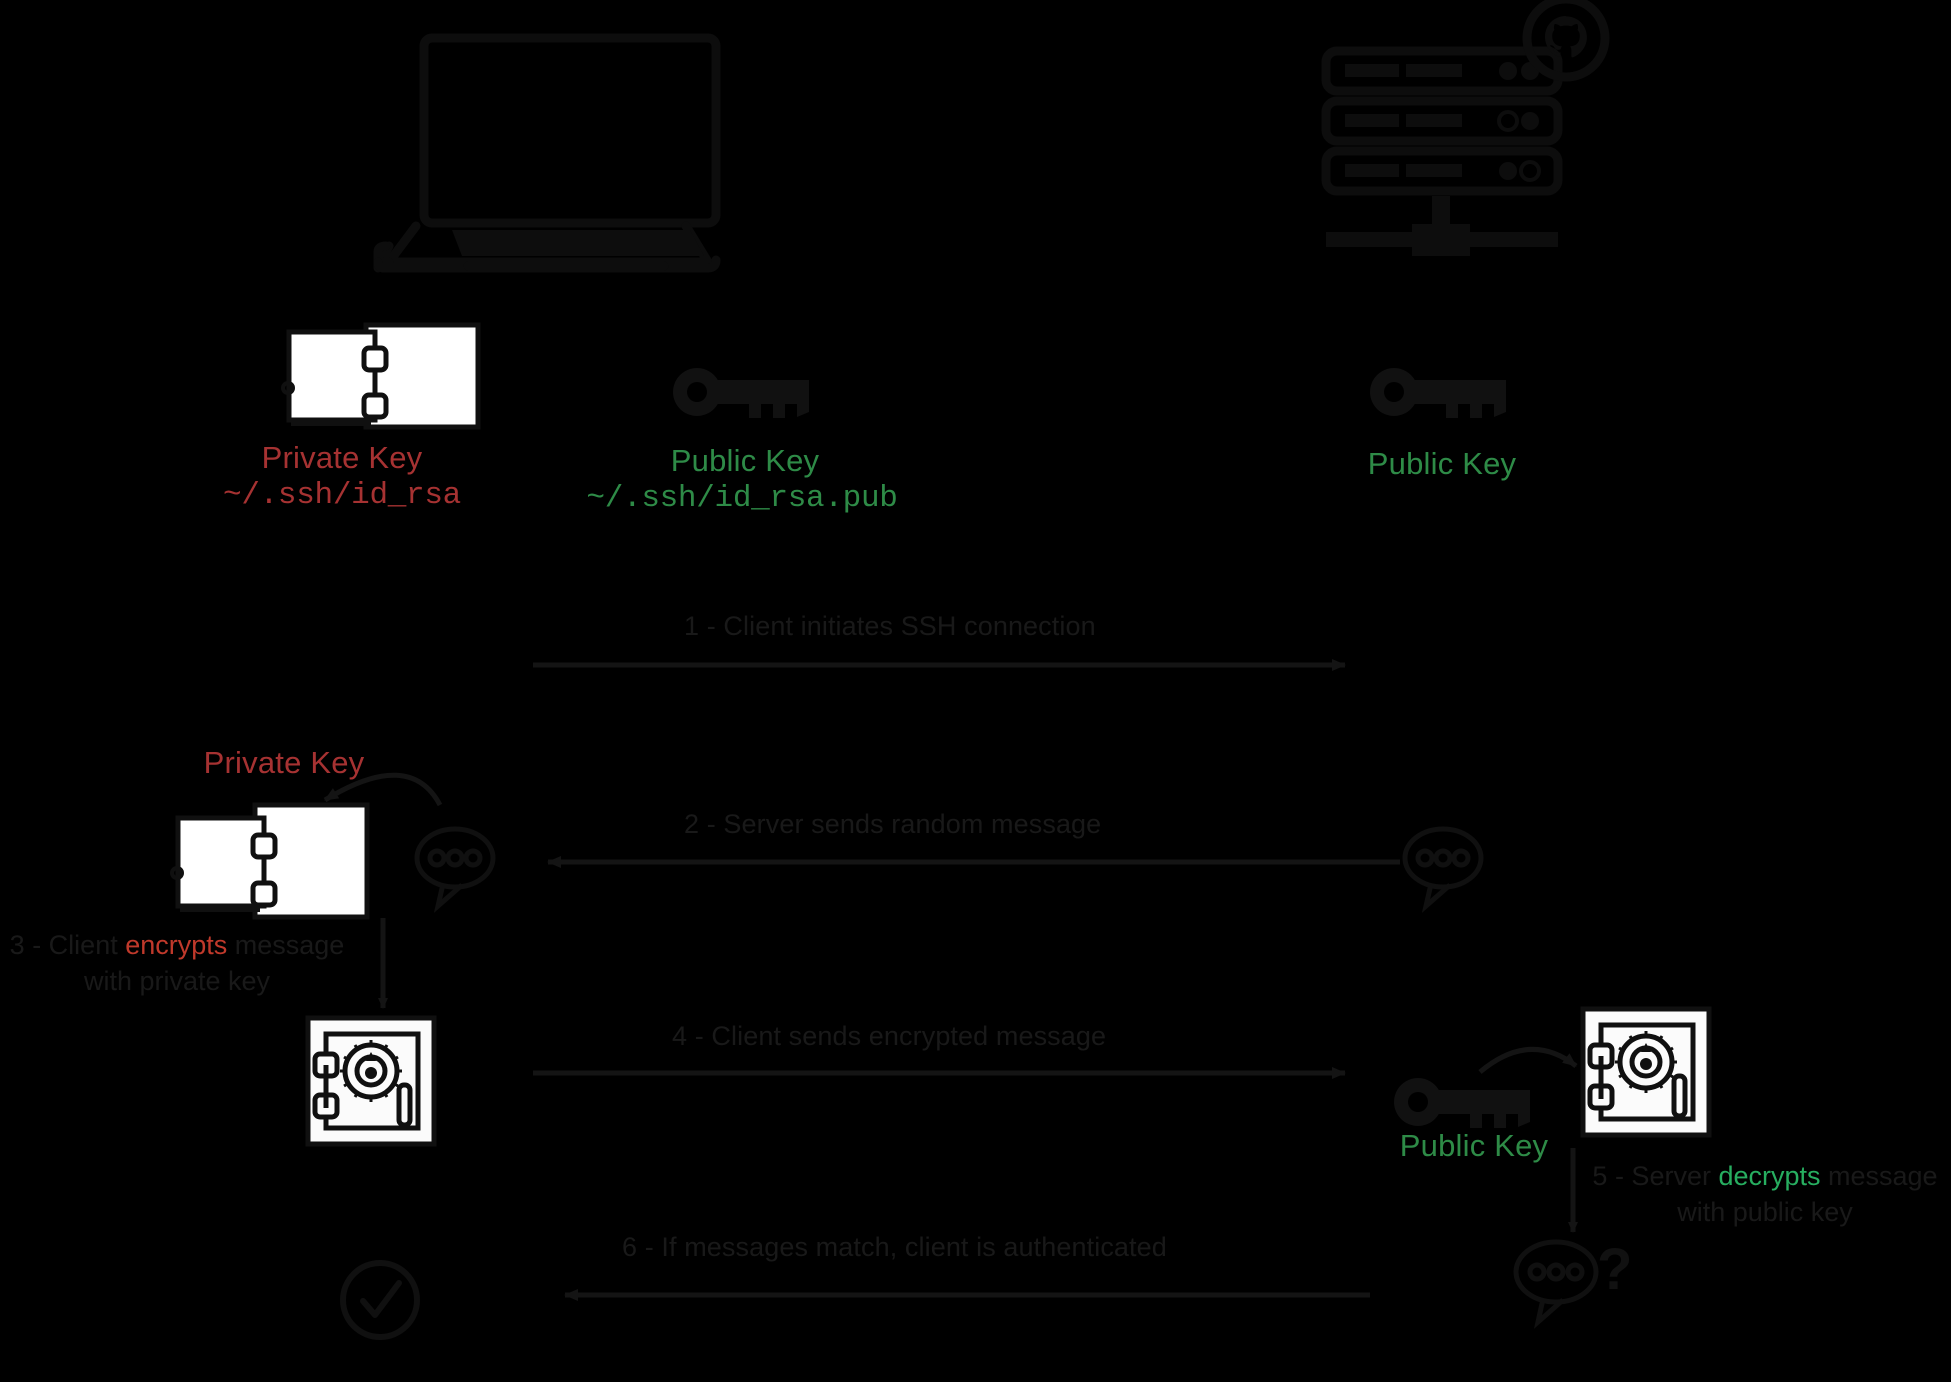 This screenshot has width=1951, height=1382. Describe the element at coordinates (455, 869) in the screenshot. I see `message-bubble-icon-client` at that location.